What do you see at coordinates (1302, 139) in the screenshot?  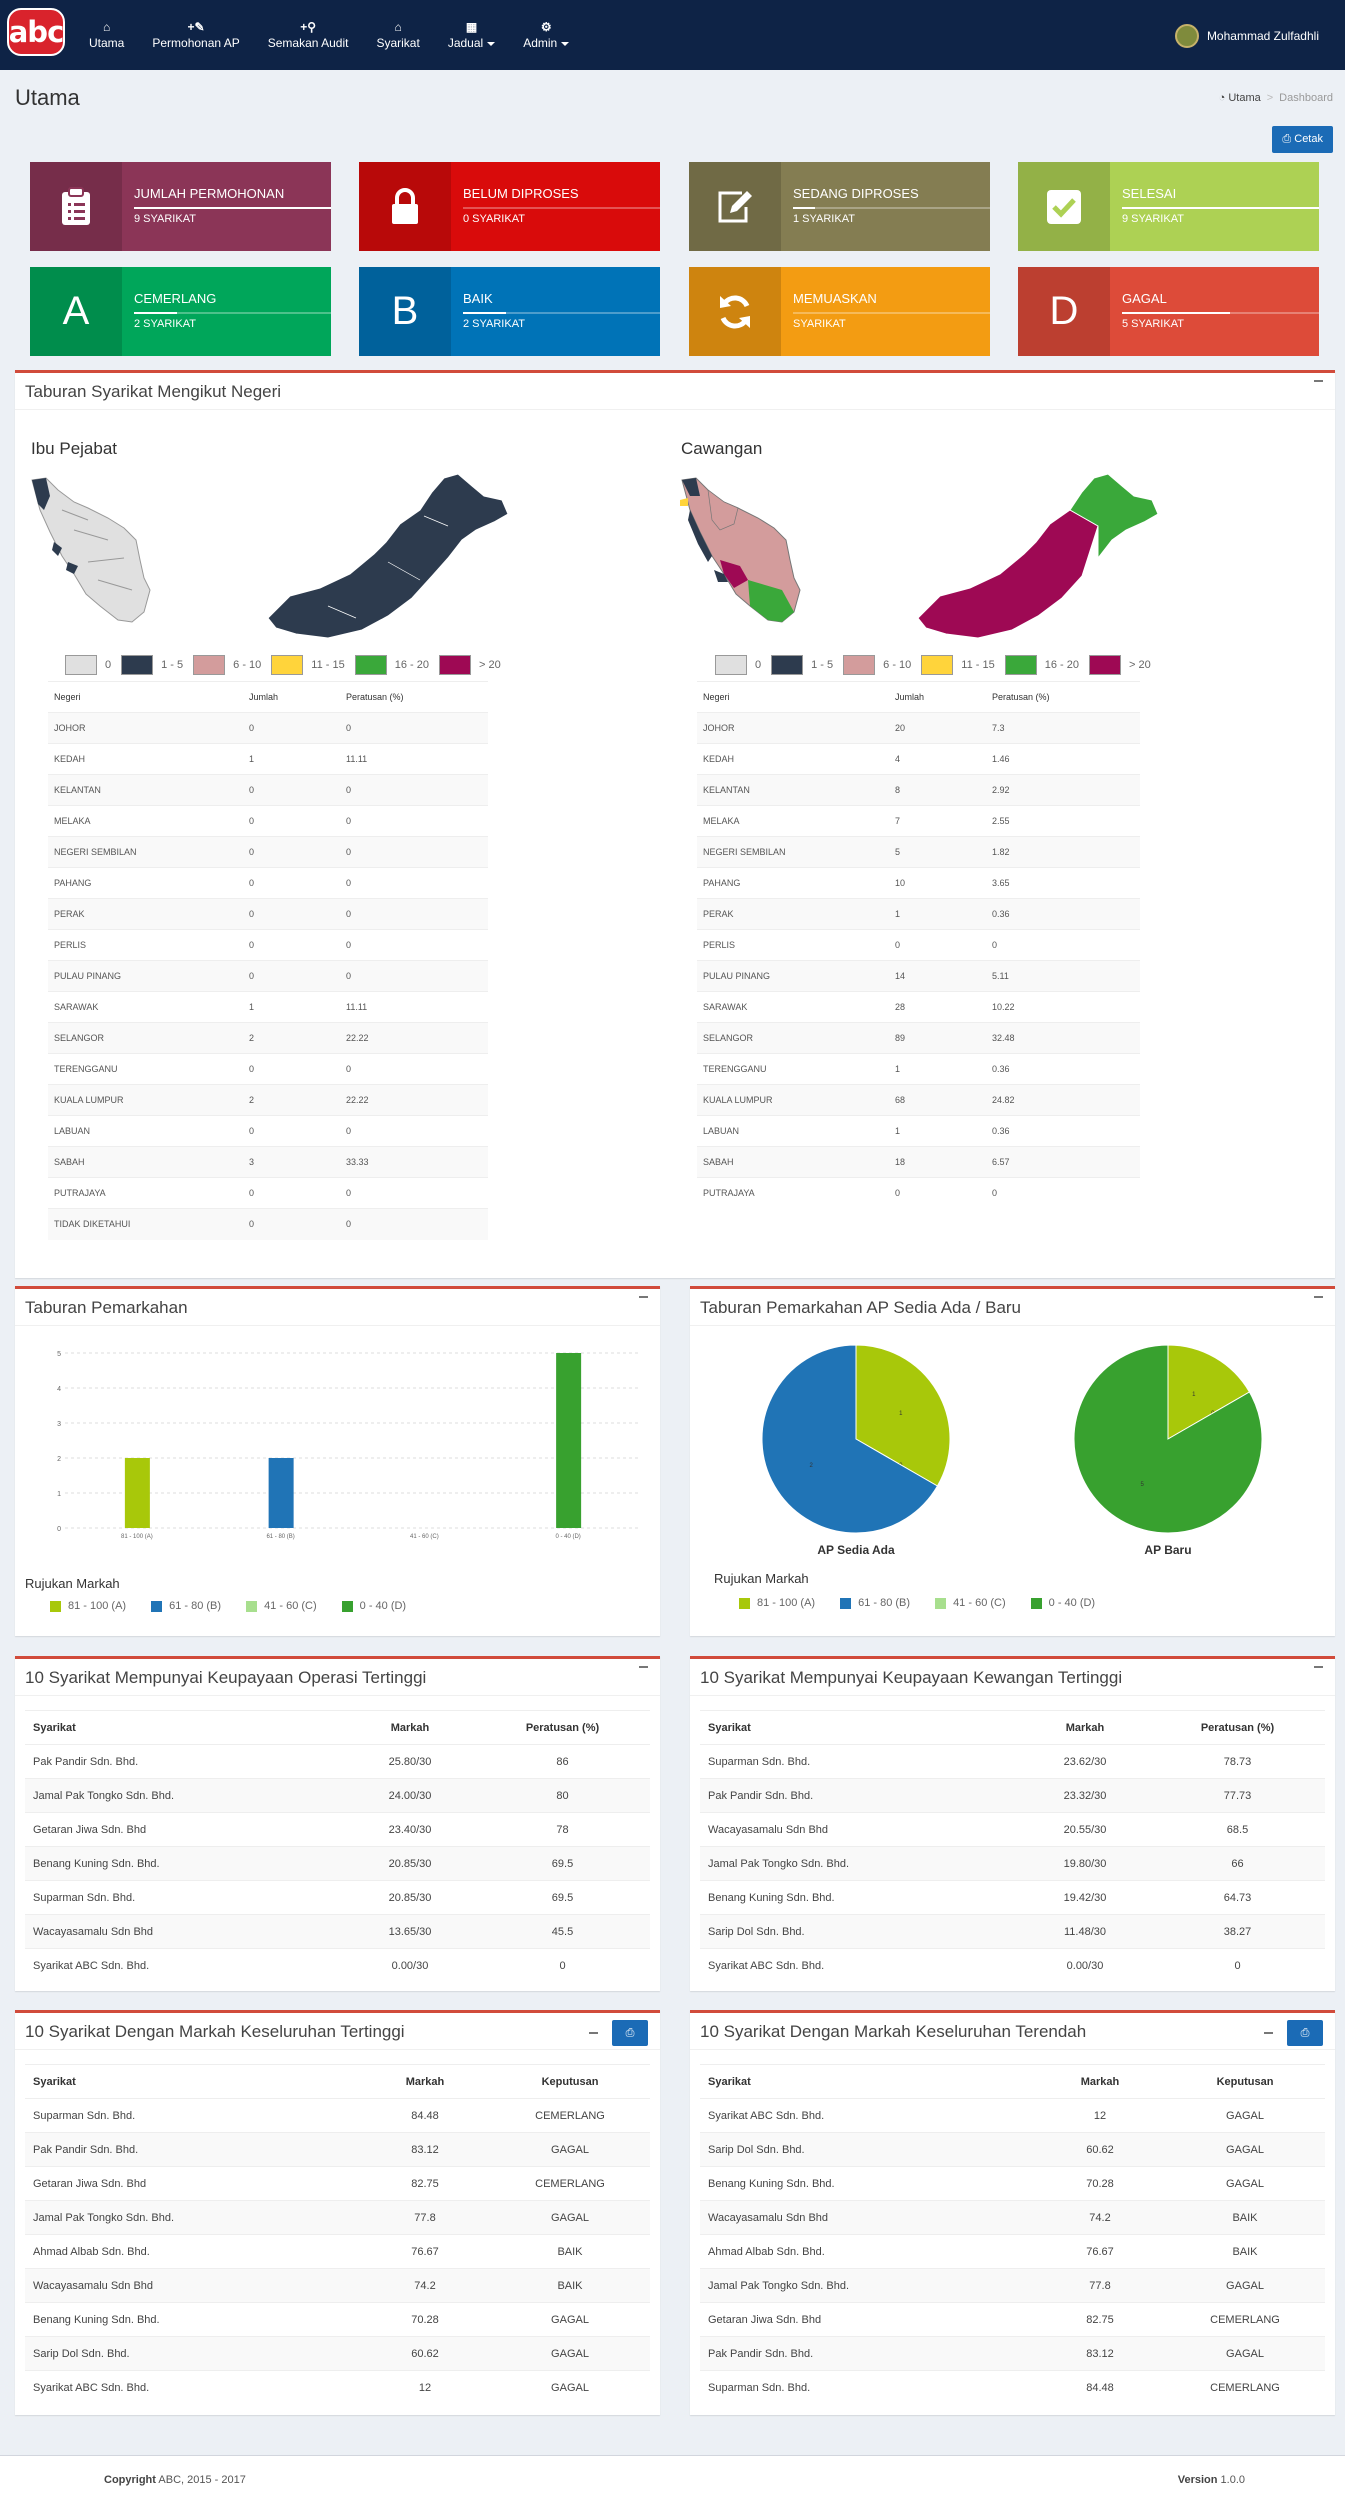 I see `print-button: ⎙ Cetak` at bounding box center [1302, 139].